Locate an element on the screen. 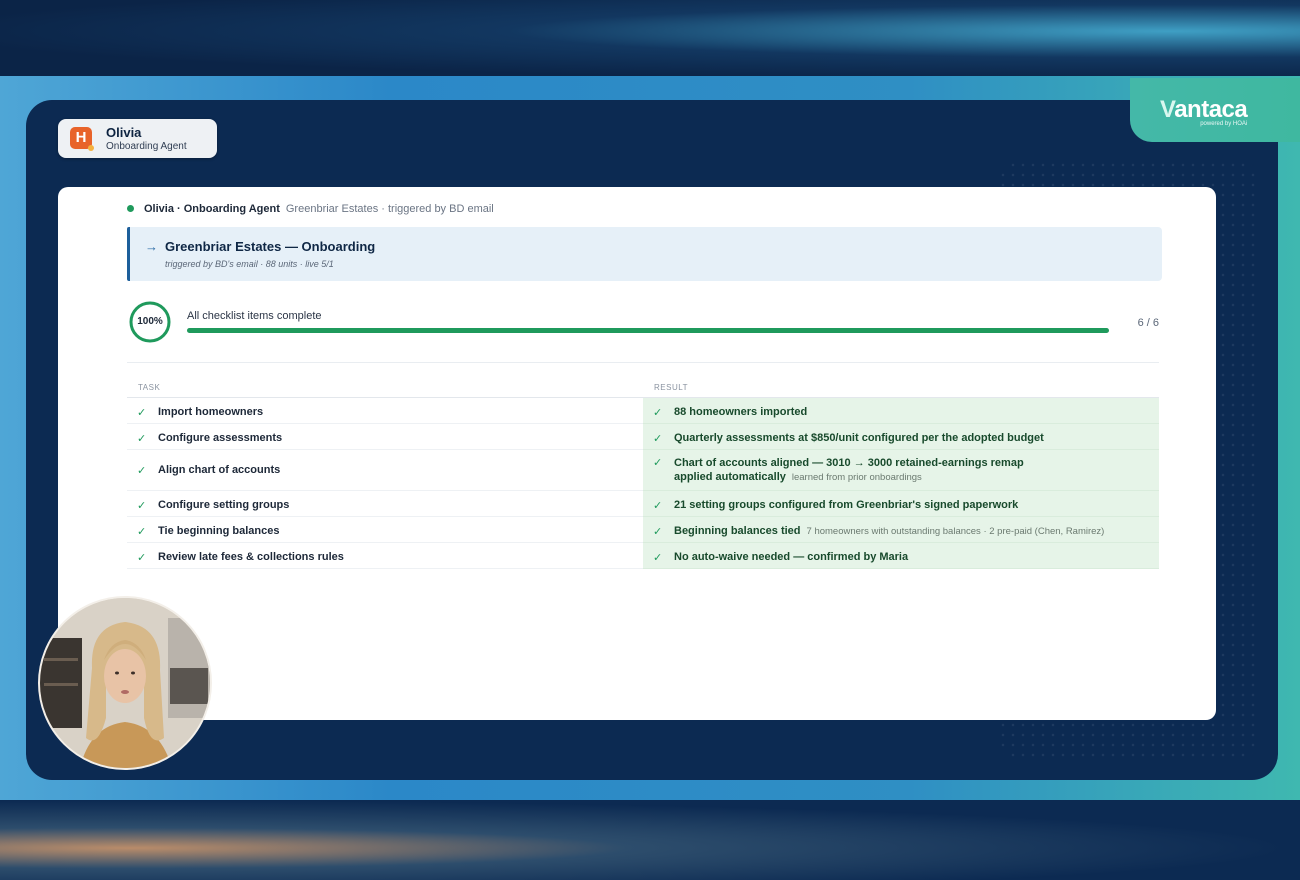 The image size is (1300, 880). progress-bar is located at coordinates (648, 330).